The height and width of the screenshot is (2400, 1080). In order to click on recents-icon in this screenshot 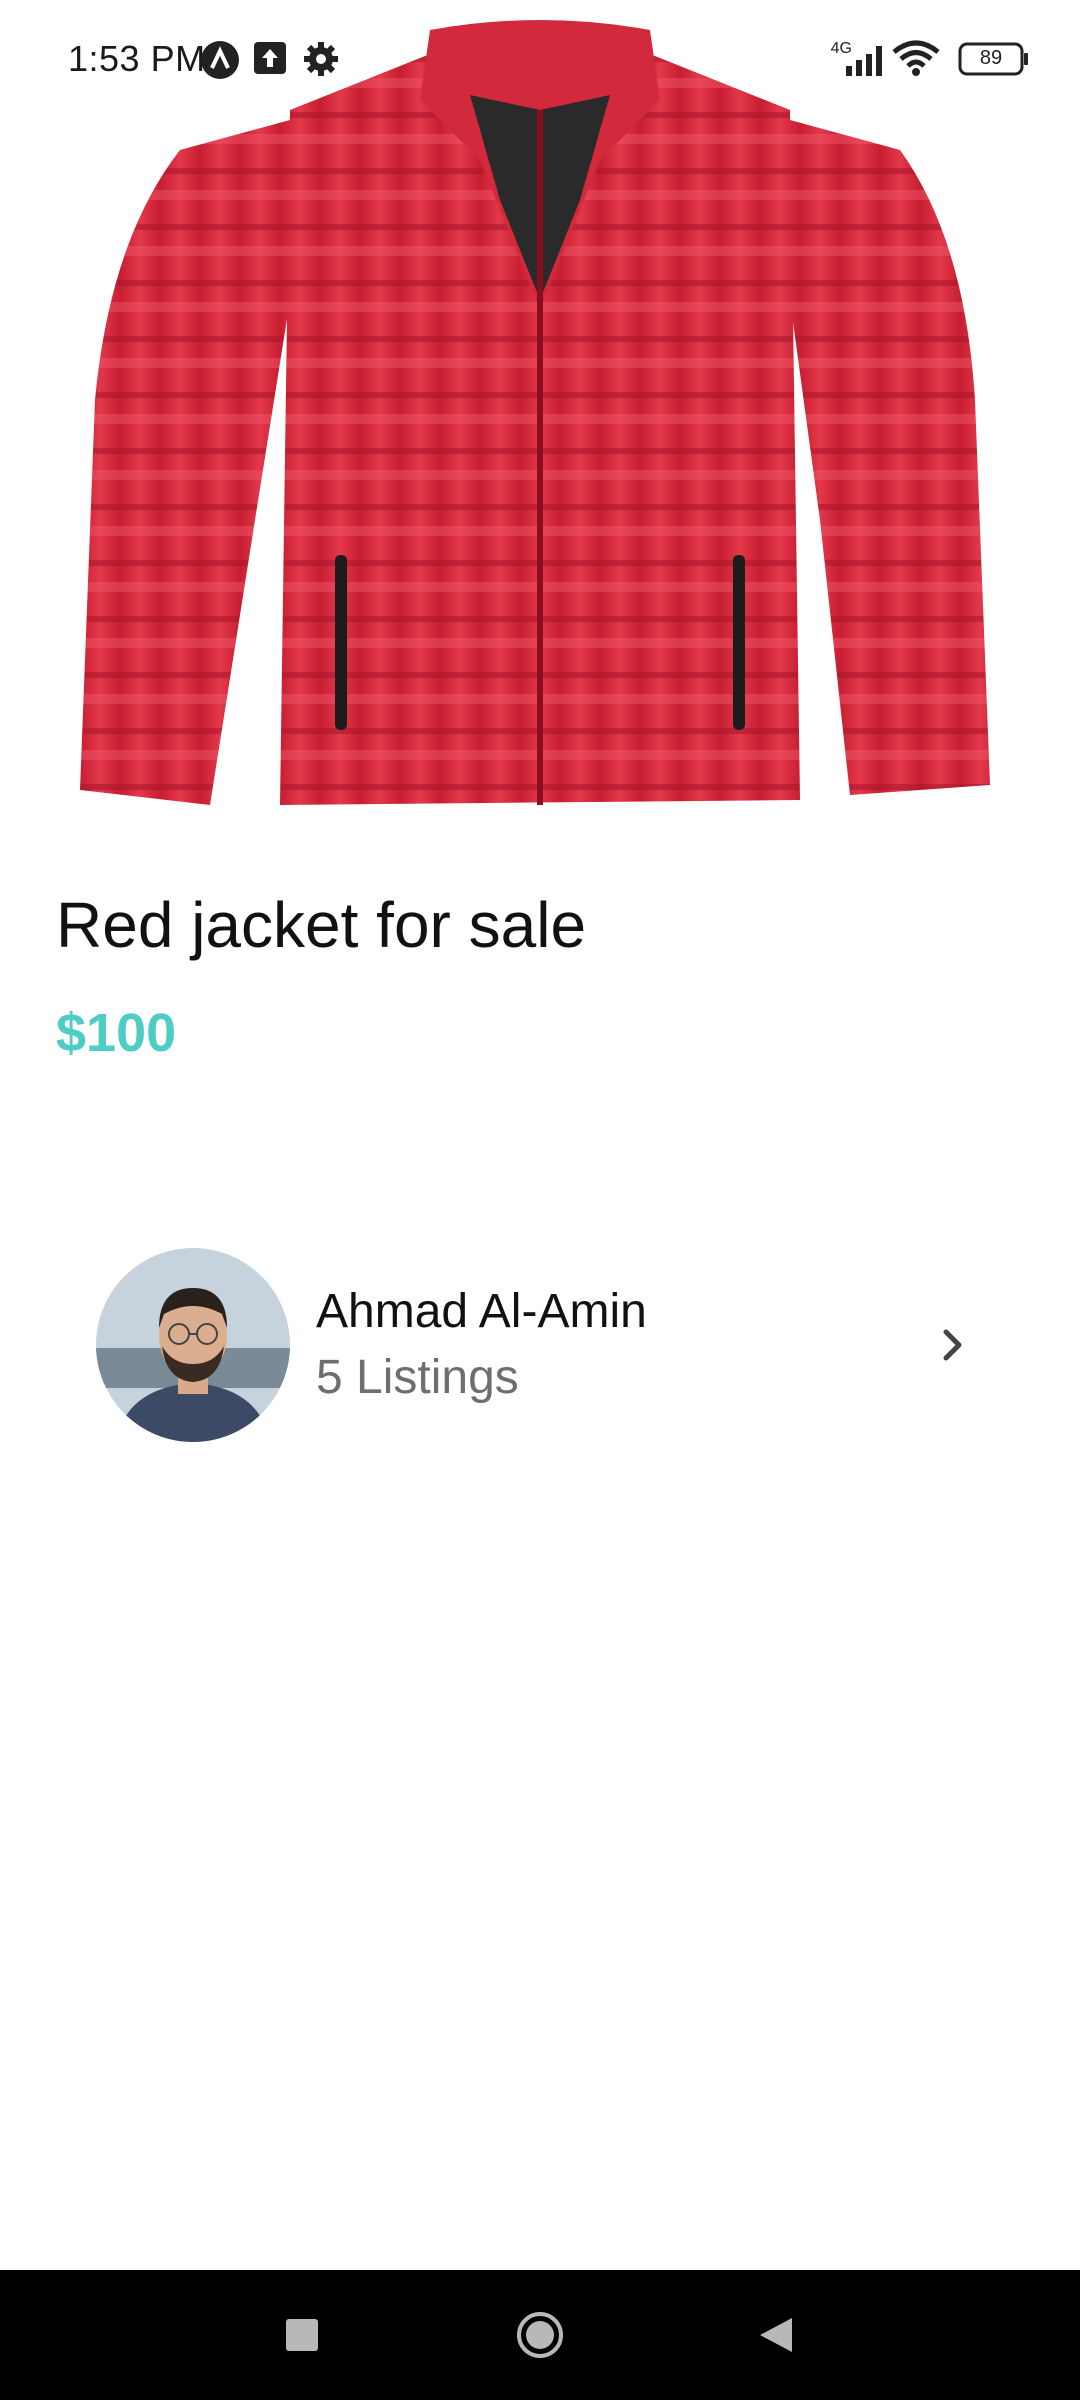, I will do `click(302, 2337)`.